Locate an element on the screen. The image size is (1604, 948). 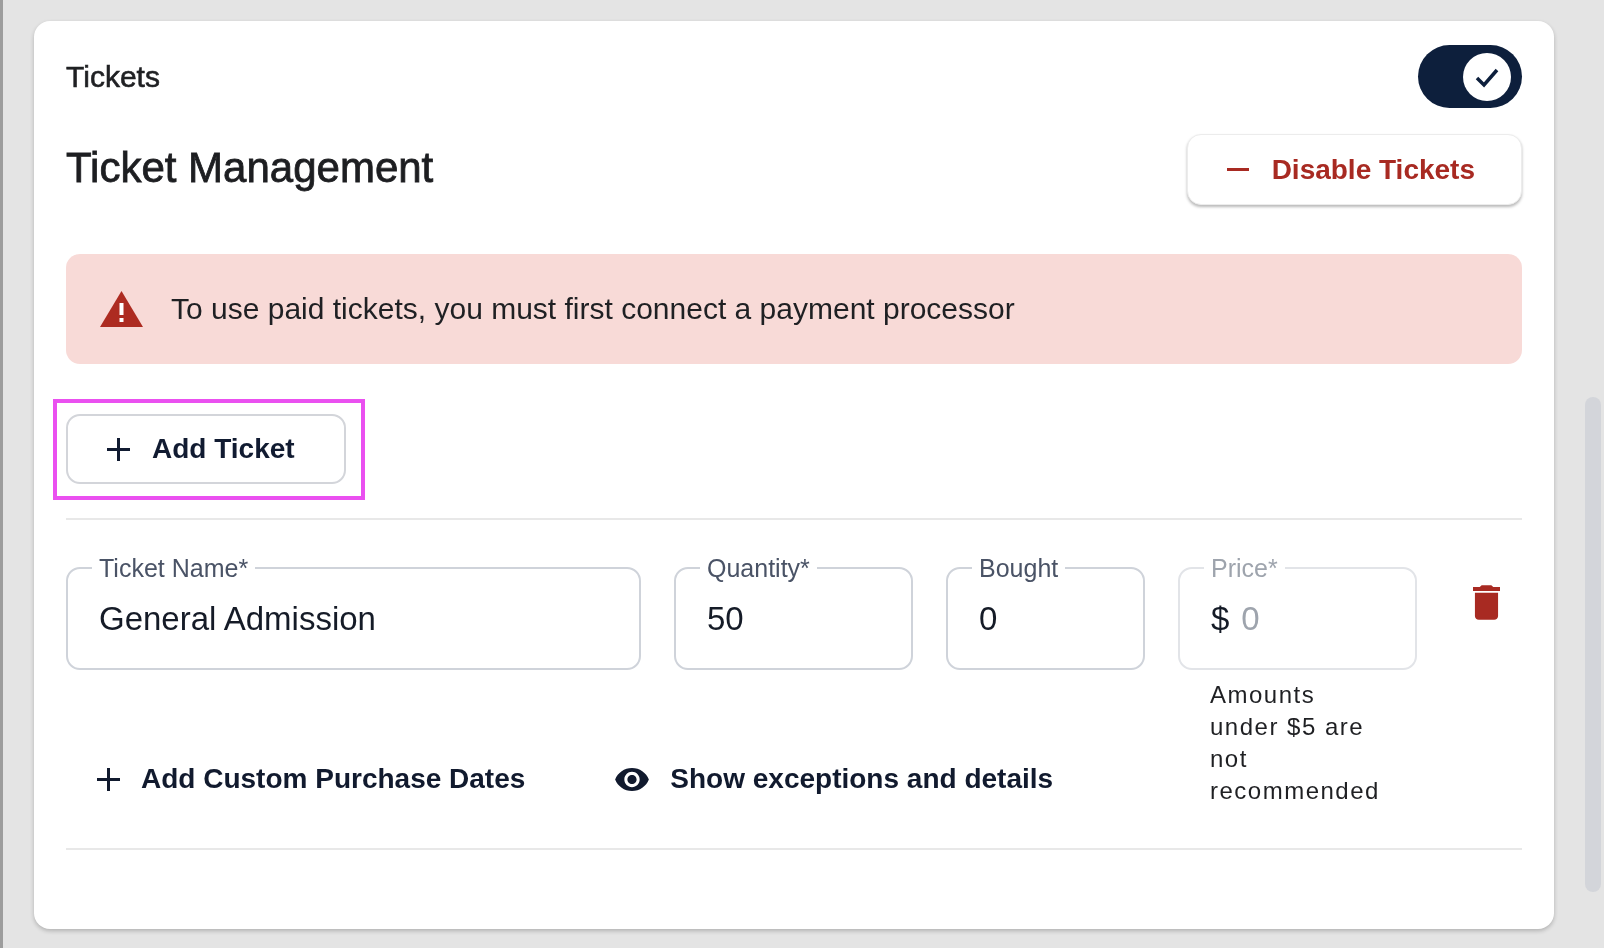
section-title: Tickets is located at coordinates (113, 76).